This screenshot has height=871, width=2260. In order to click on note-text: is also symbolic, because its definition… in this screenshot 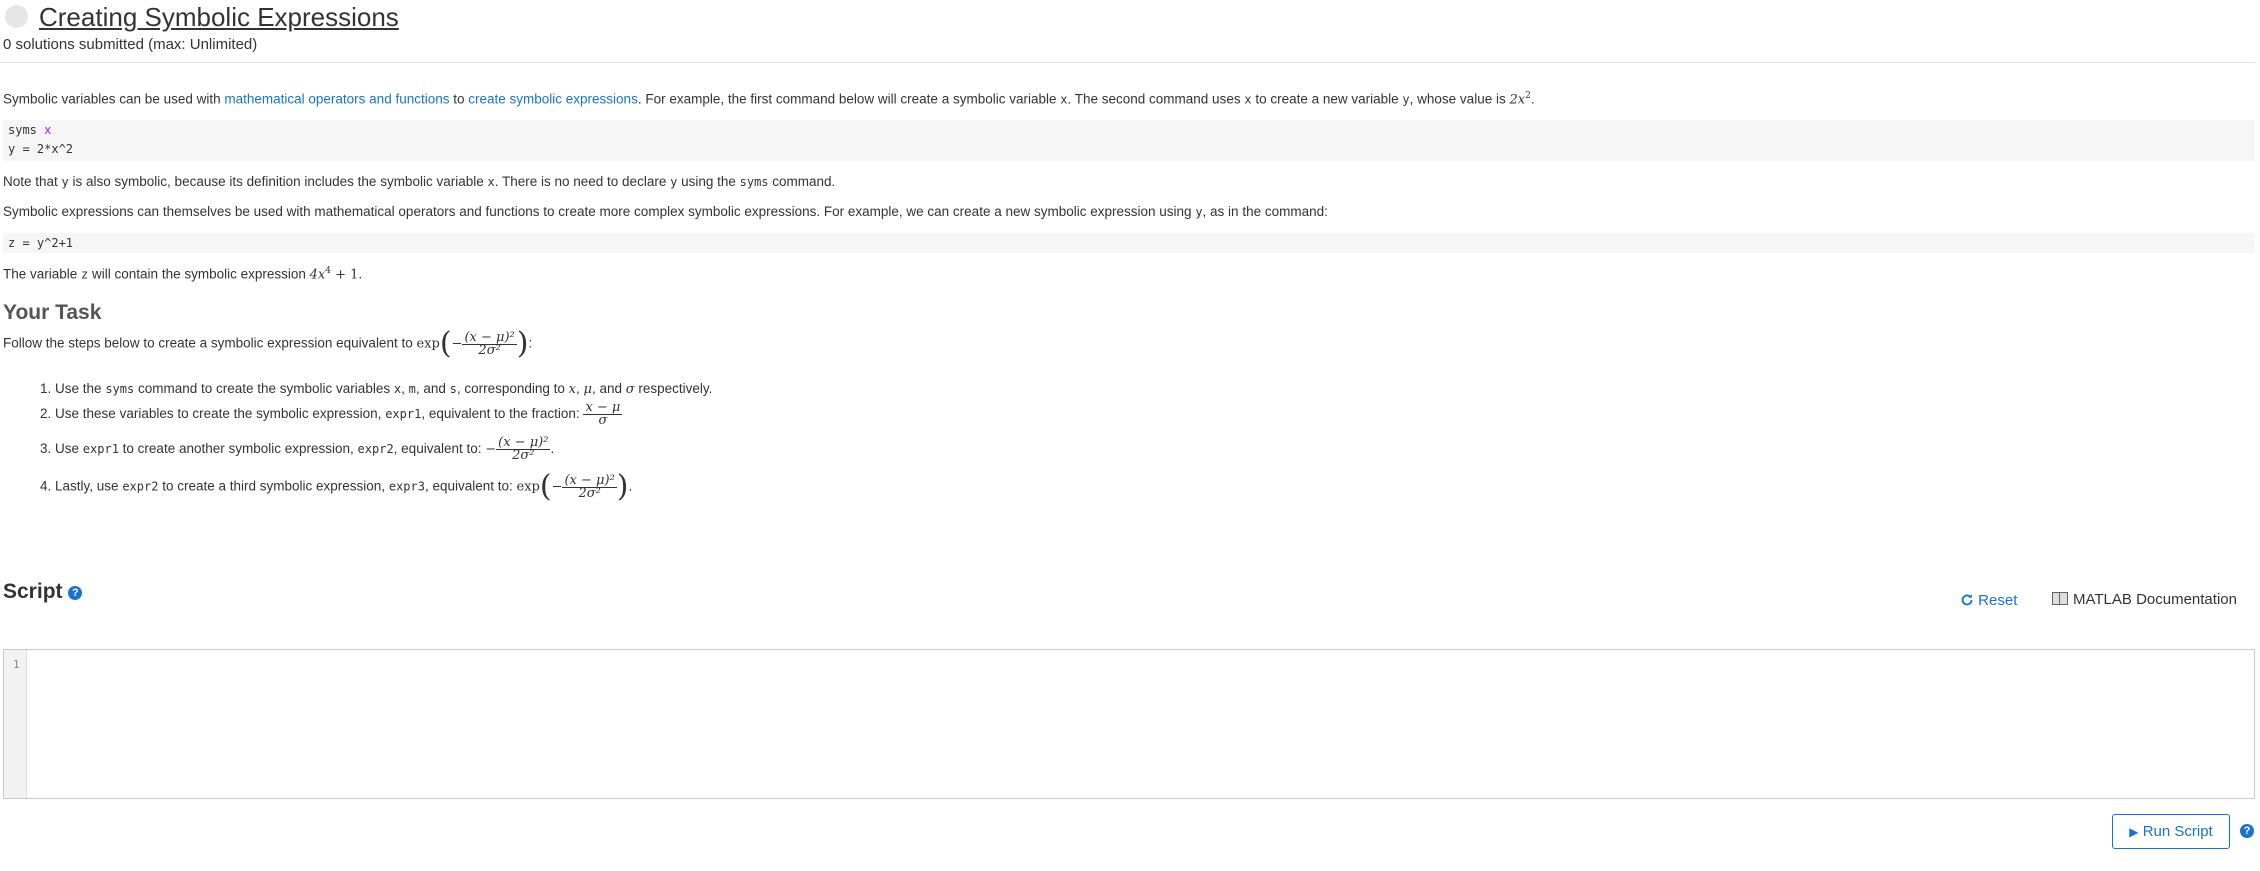, I will do `click(278, 181)`.